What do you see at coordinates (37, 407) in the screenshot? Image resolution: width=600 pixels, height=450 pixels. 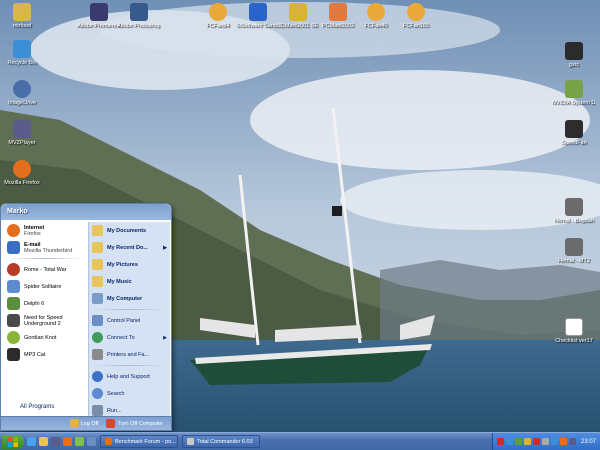 I see `all-programs-button: All Programs` at bounding box center [37, 407].